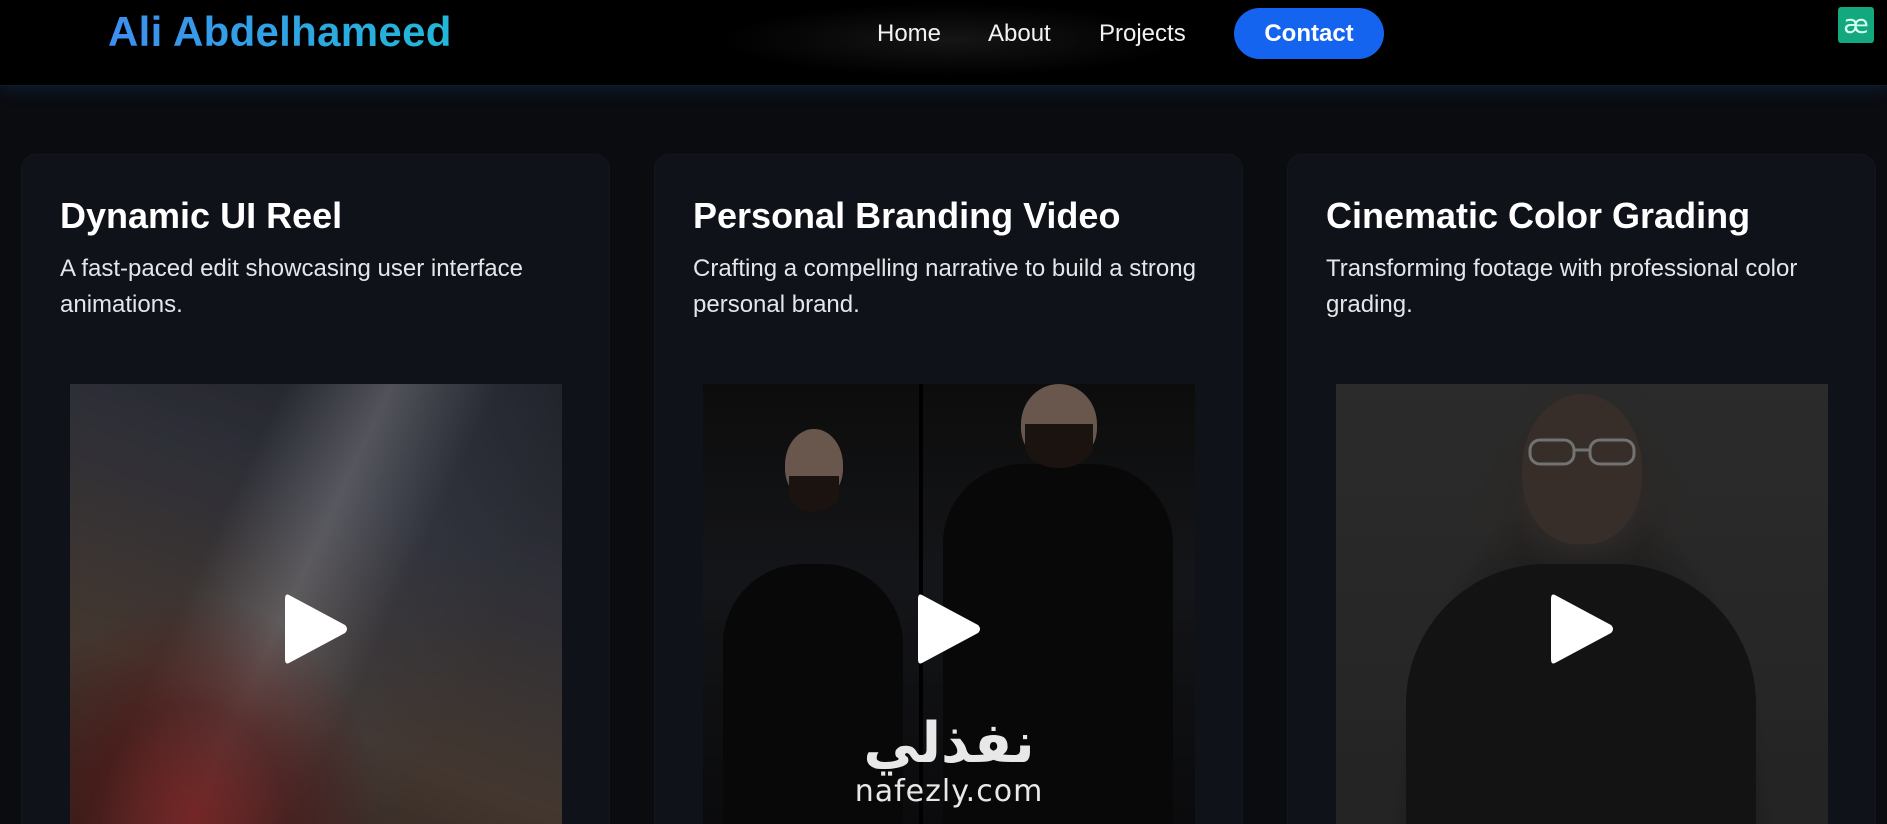  Describe the element at coordinates (1309, 33) in the screenshot. I see `contact-button: Contact` at that location.